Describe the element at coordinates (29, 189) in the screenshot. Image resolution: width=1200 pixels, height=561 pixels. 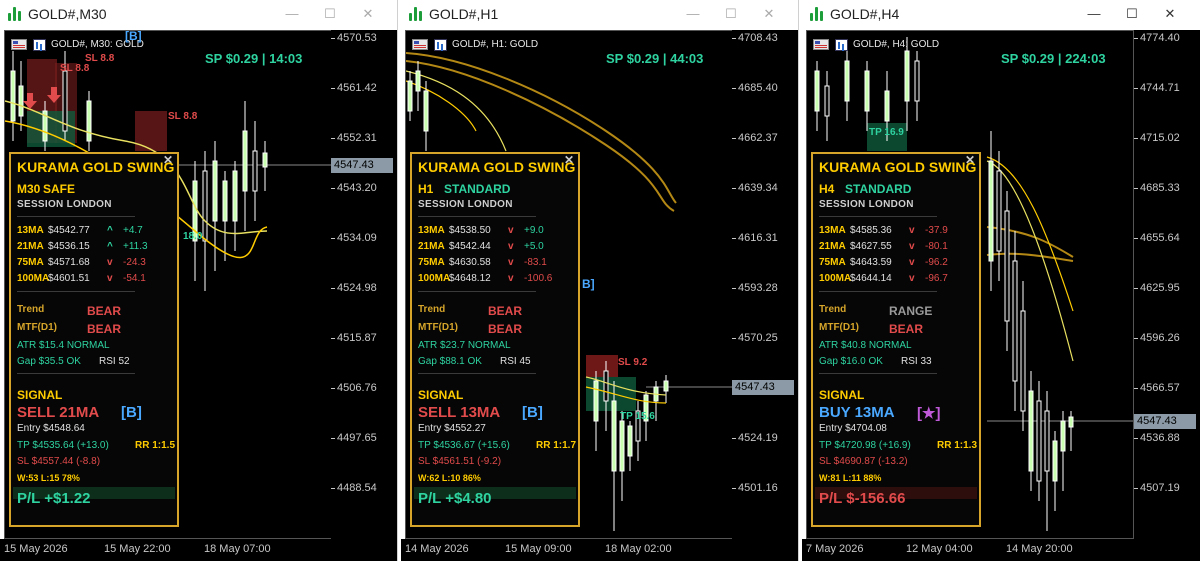
I see `timeframe-label: M30` at that location.